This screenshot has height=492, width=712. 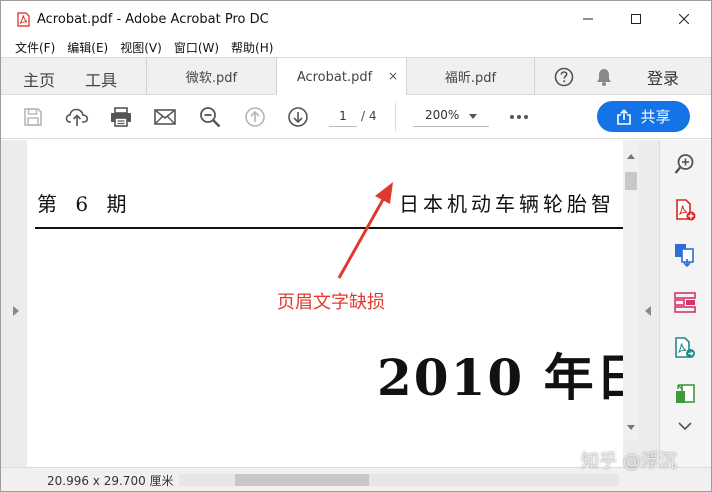 I want to click on zoom-out-icon, so click(x=210, y=117).